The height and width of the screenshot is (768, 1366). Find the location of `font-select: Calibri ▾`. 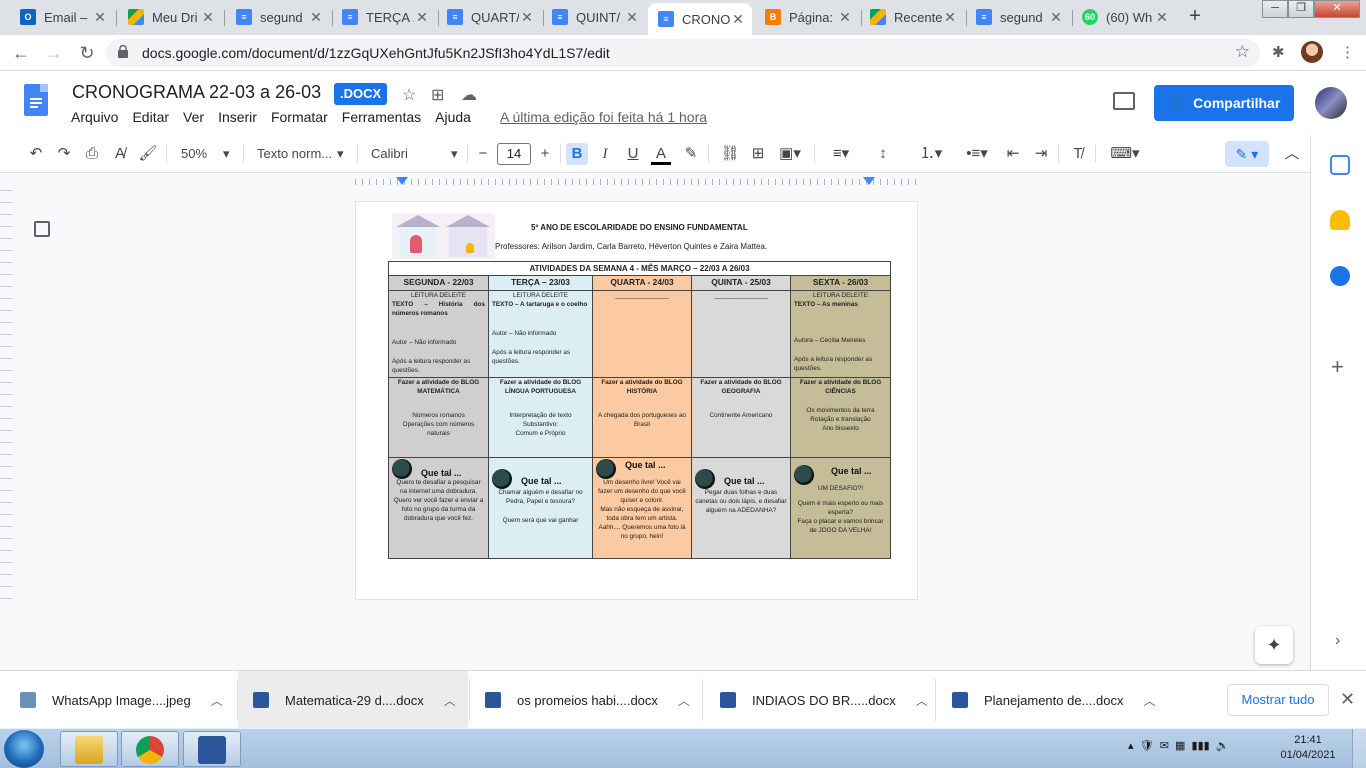

font-select: Calibri ▾ is located at coordinates (416, 154).